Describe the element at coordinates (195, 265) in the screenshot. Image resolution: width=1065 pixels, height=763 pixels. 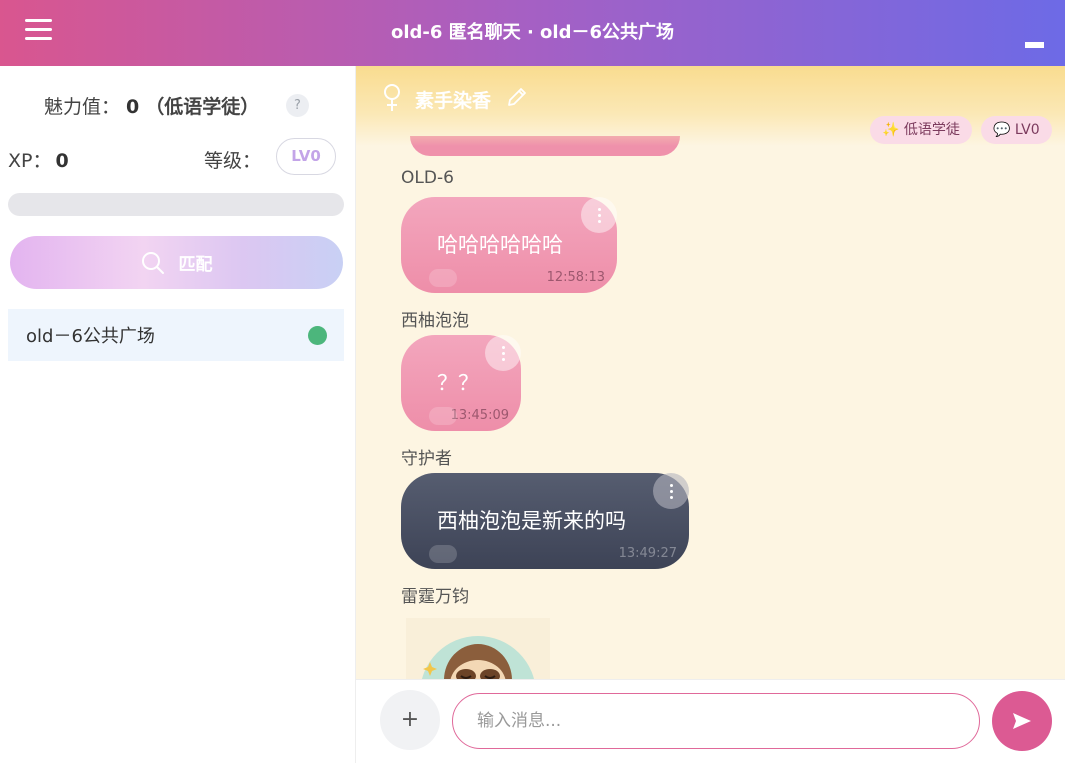
I see `match-button-label: 匹配` at that location.